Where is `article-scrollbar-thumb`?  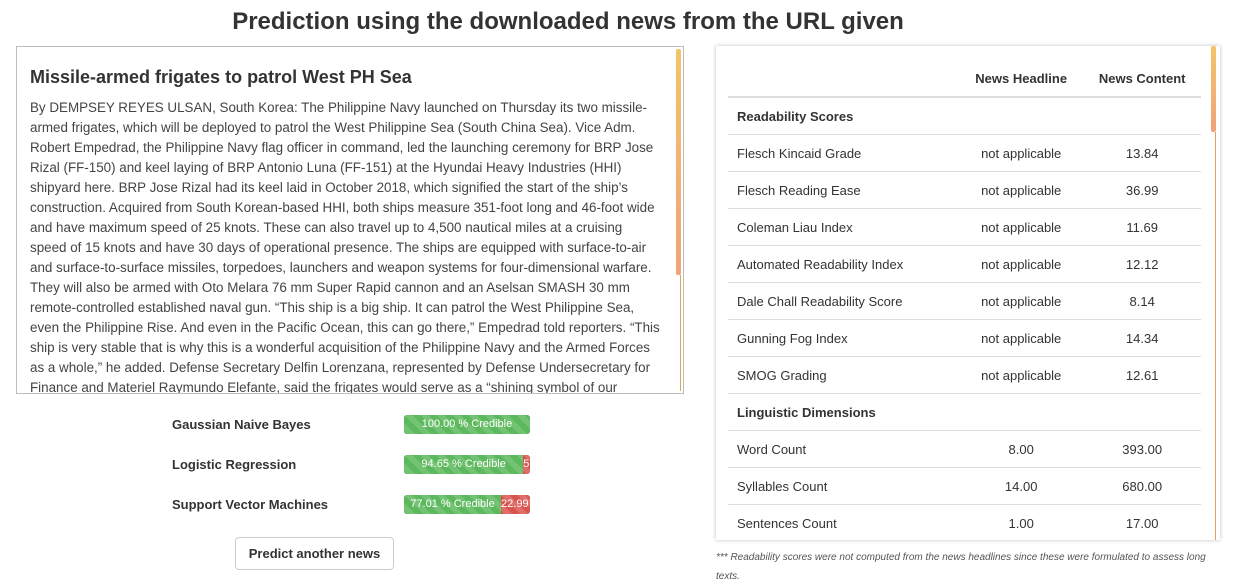
article-scrollbar-thumb is located at coordinates (678, 162).